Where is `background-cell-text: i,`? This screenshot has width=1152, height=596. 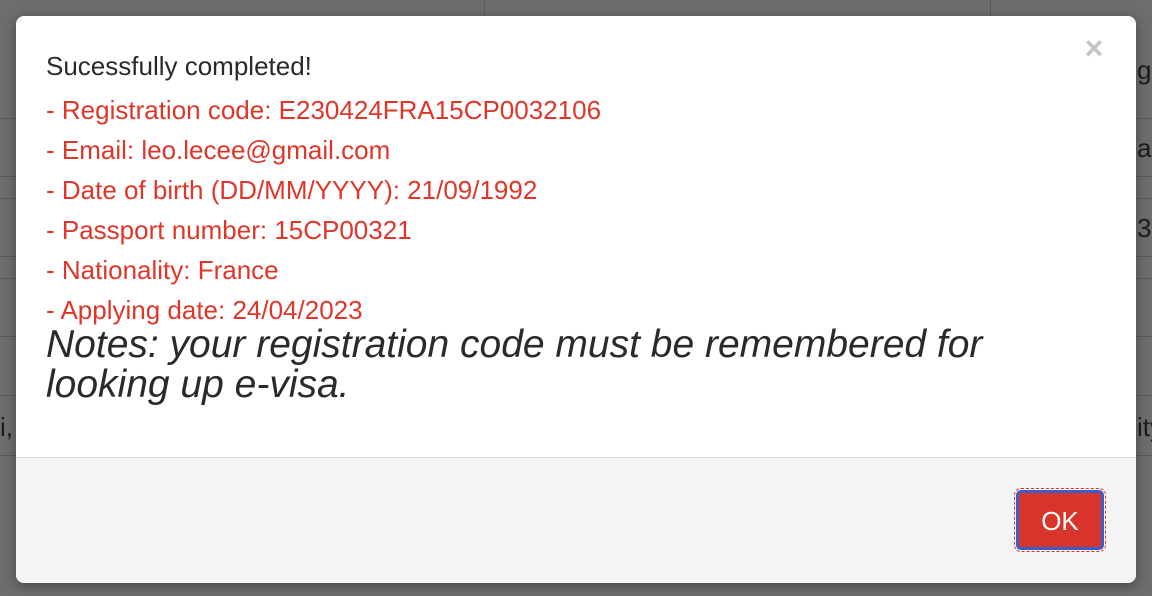
background-cell-text: i, is located at coordinates (6, 427).